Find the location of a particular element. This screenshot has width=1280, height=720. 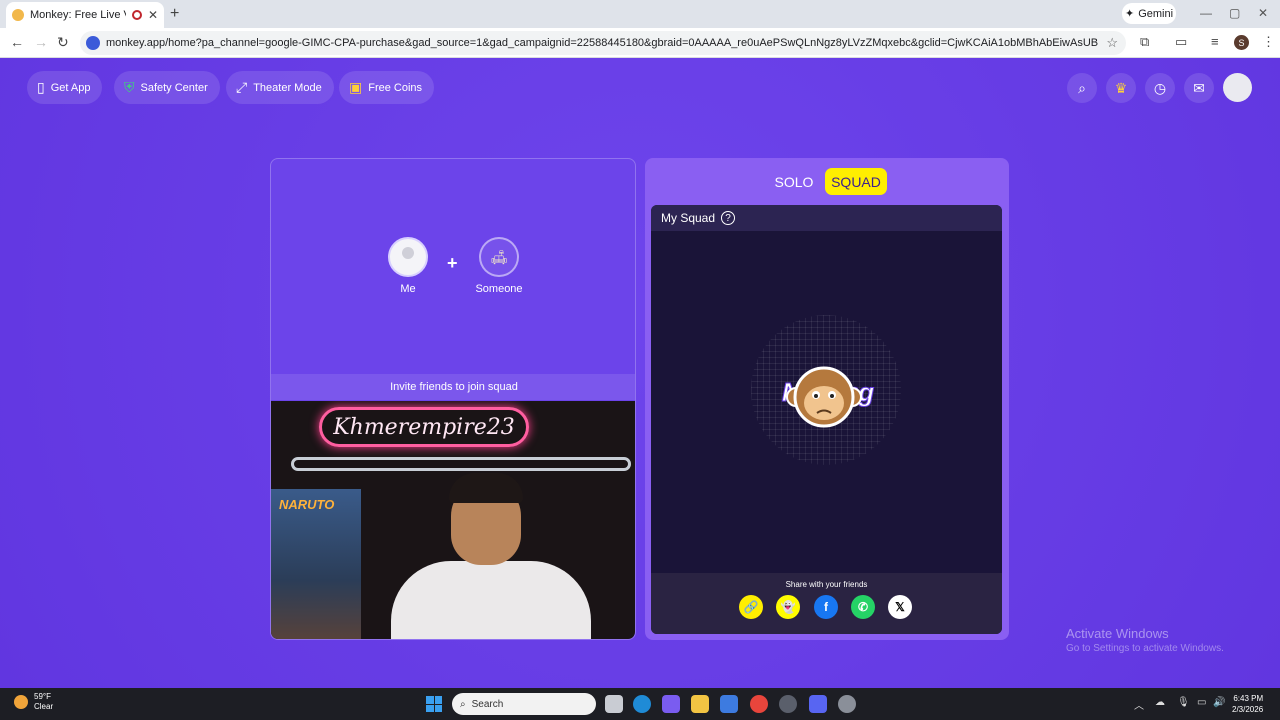

shield-icon: ⛨ is located at coordinates (129, 87).